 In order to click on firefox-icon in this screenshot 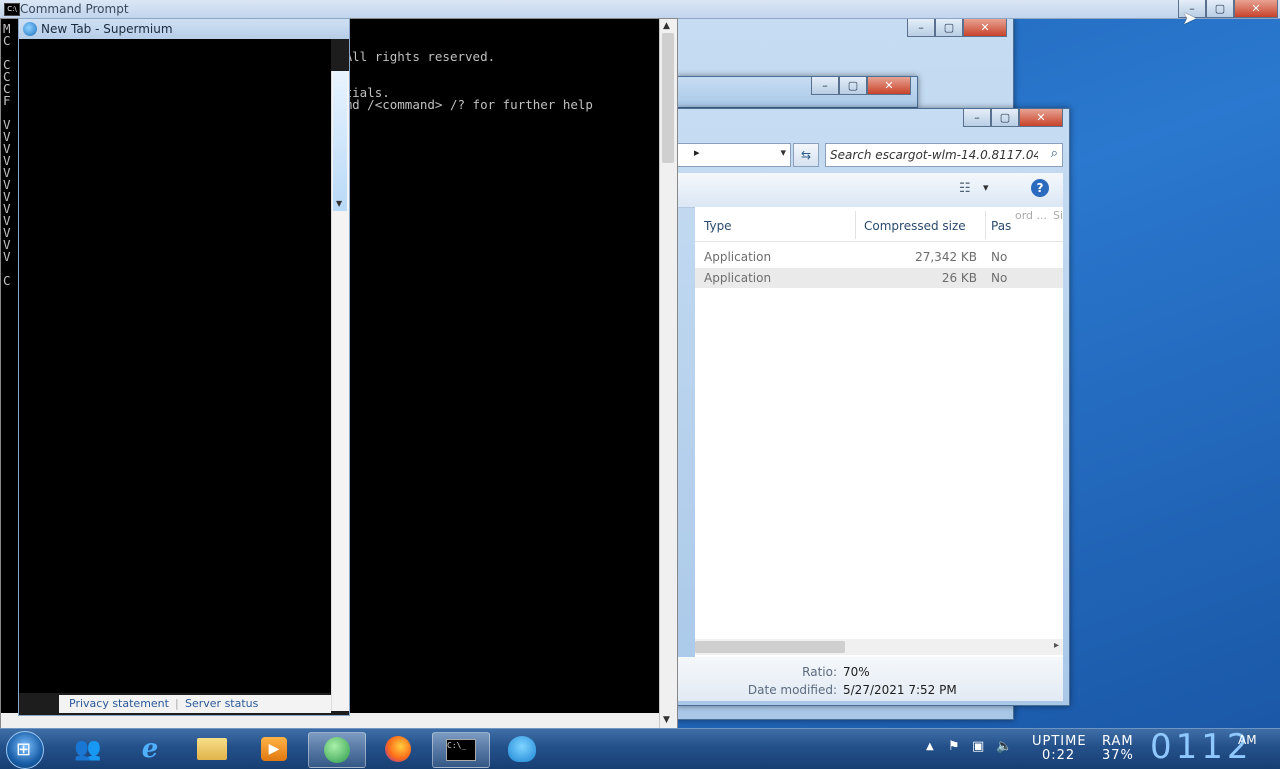, I will do `click(398, 749)`.